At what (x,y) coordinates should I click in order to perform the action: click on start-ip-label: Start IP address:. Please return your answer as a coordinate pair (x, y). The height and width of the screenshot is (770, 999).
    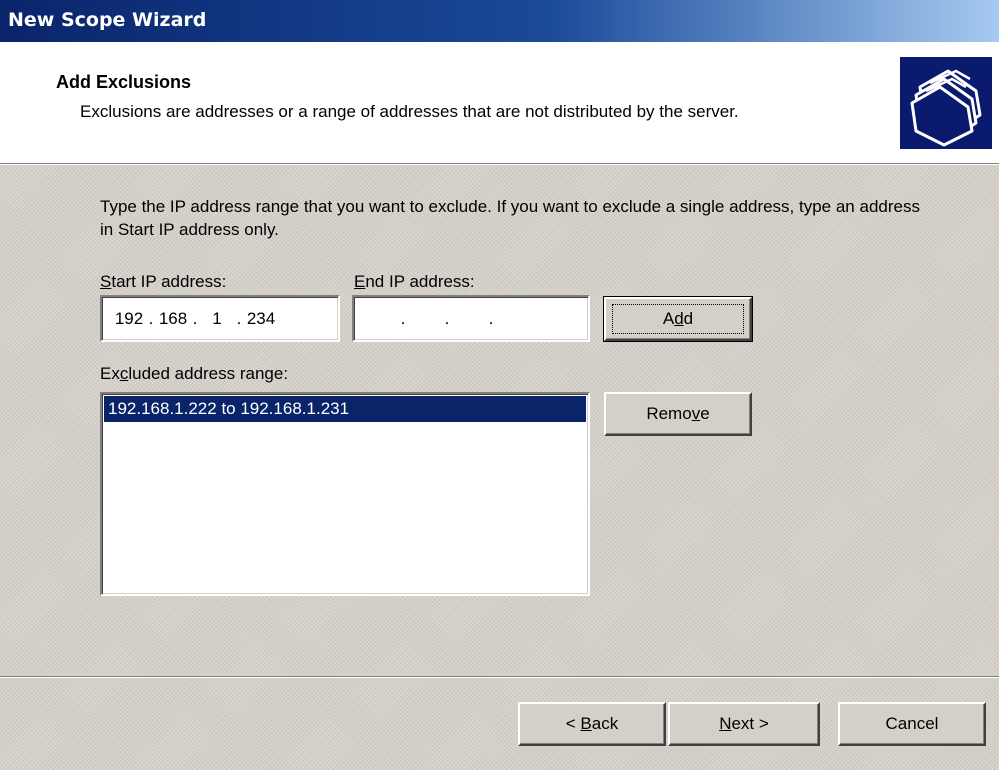
    Looking at the image, I should click on (163, 281).